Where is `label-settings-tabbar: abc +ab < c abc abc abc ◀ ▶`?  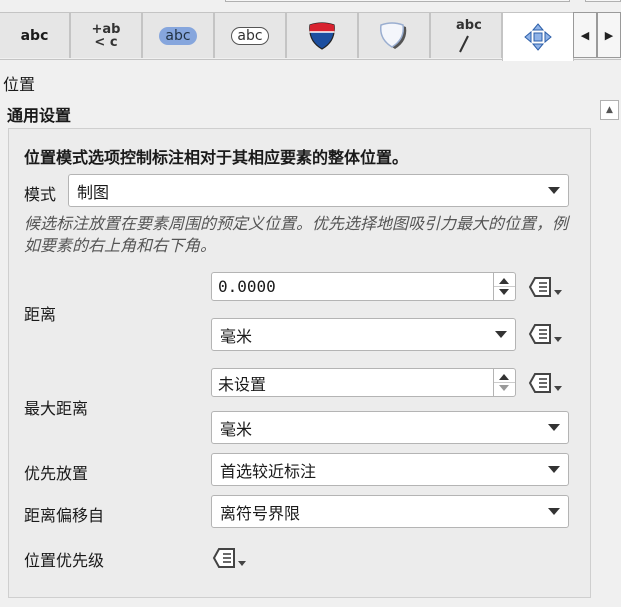
label-settings-tabbar: abc +ab < c abc abc abc ◀ ▶ is located at coordinates (310, 35).